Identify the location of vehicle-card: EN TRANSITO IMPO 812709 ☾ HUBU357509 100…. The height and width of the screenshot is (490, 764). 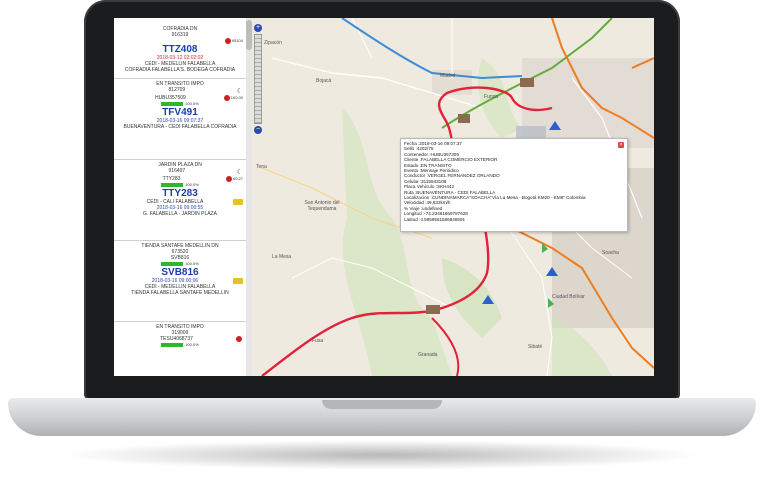
(180, 119).